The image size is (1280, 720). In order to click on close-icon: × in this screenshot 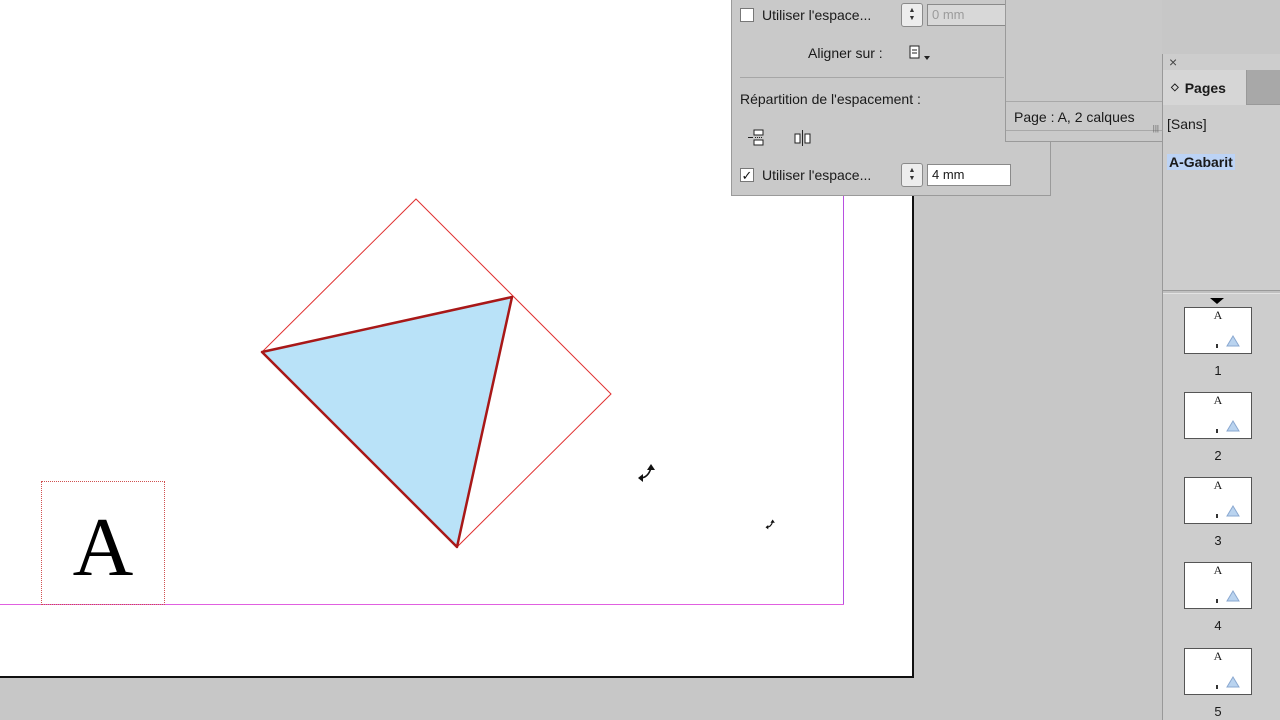, I will do `click(1173, 62)`.